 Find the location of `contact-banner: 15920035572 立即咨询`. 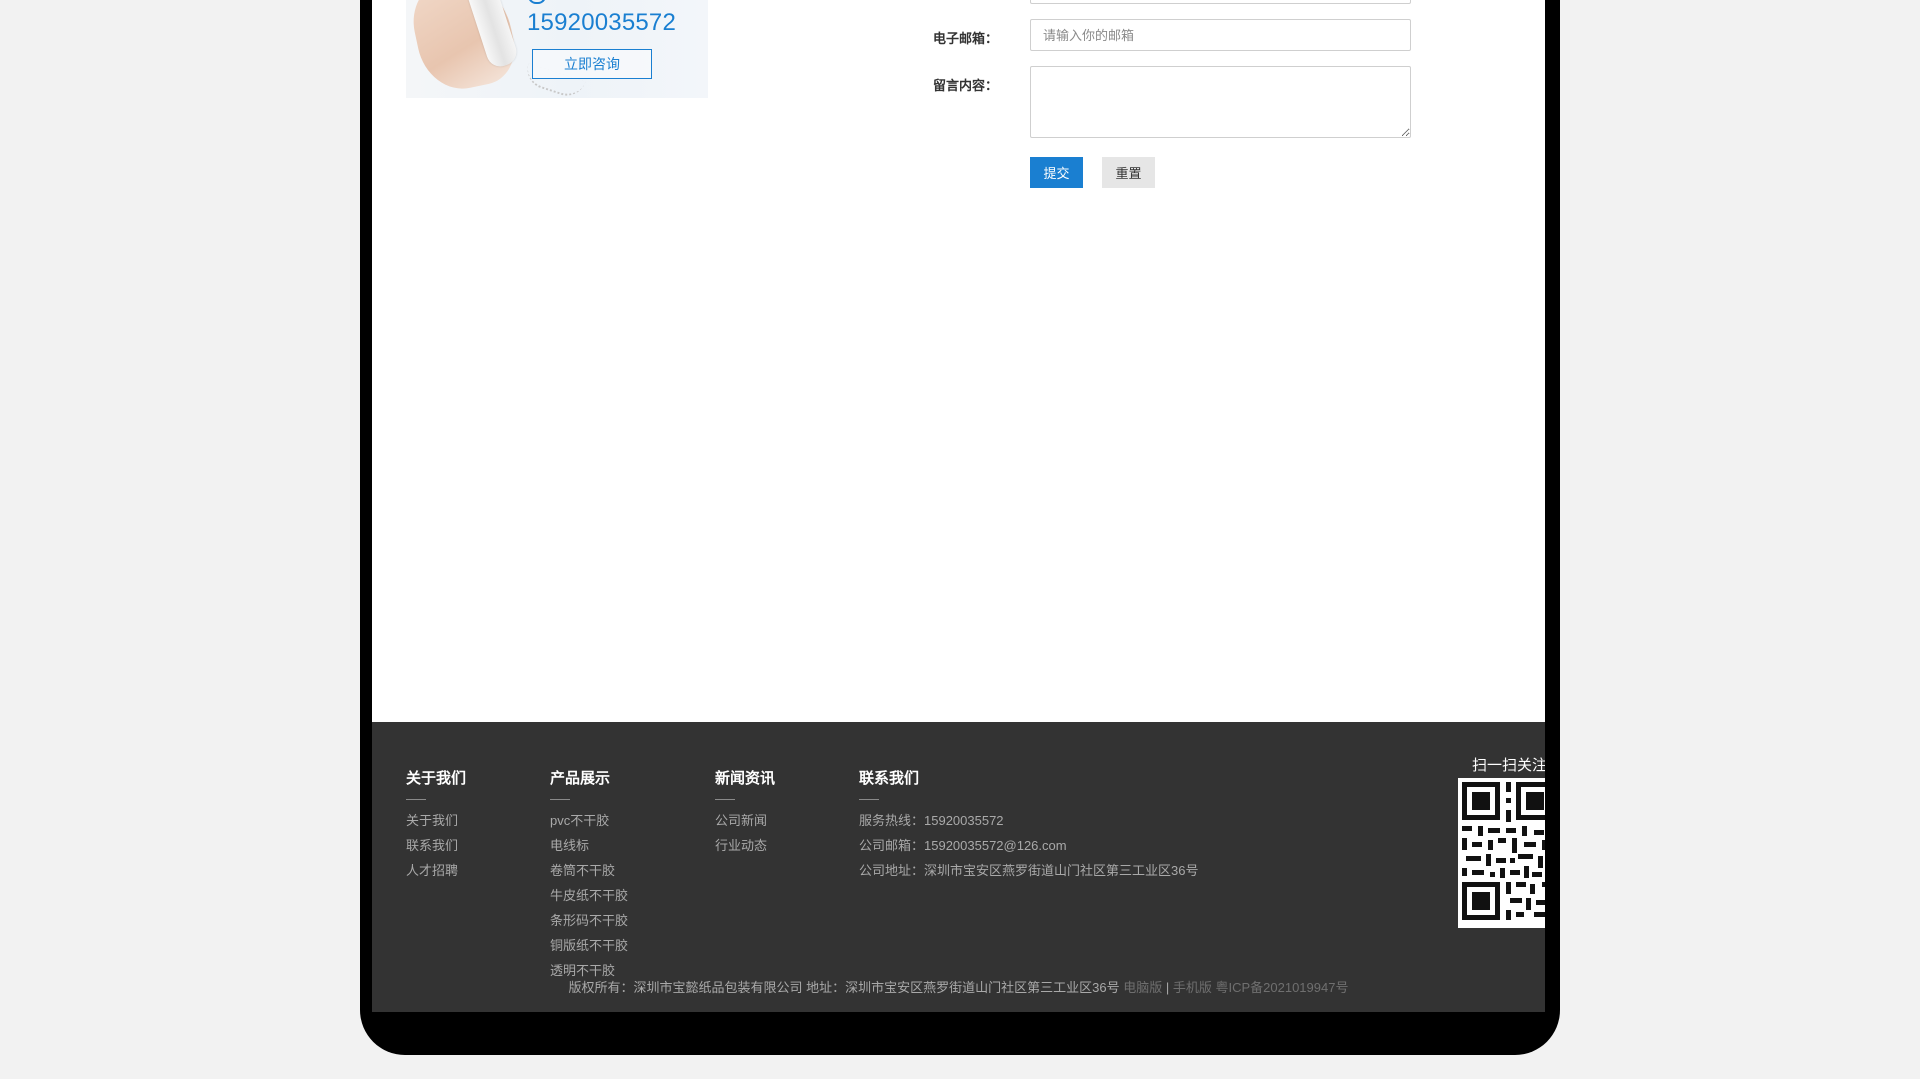

contact-banner: 15920035572 立即咨询 is located at coordinates (557, 49).